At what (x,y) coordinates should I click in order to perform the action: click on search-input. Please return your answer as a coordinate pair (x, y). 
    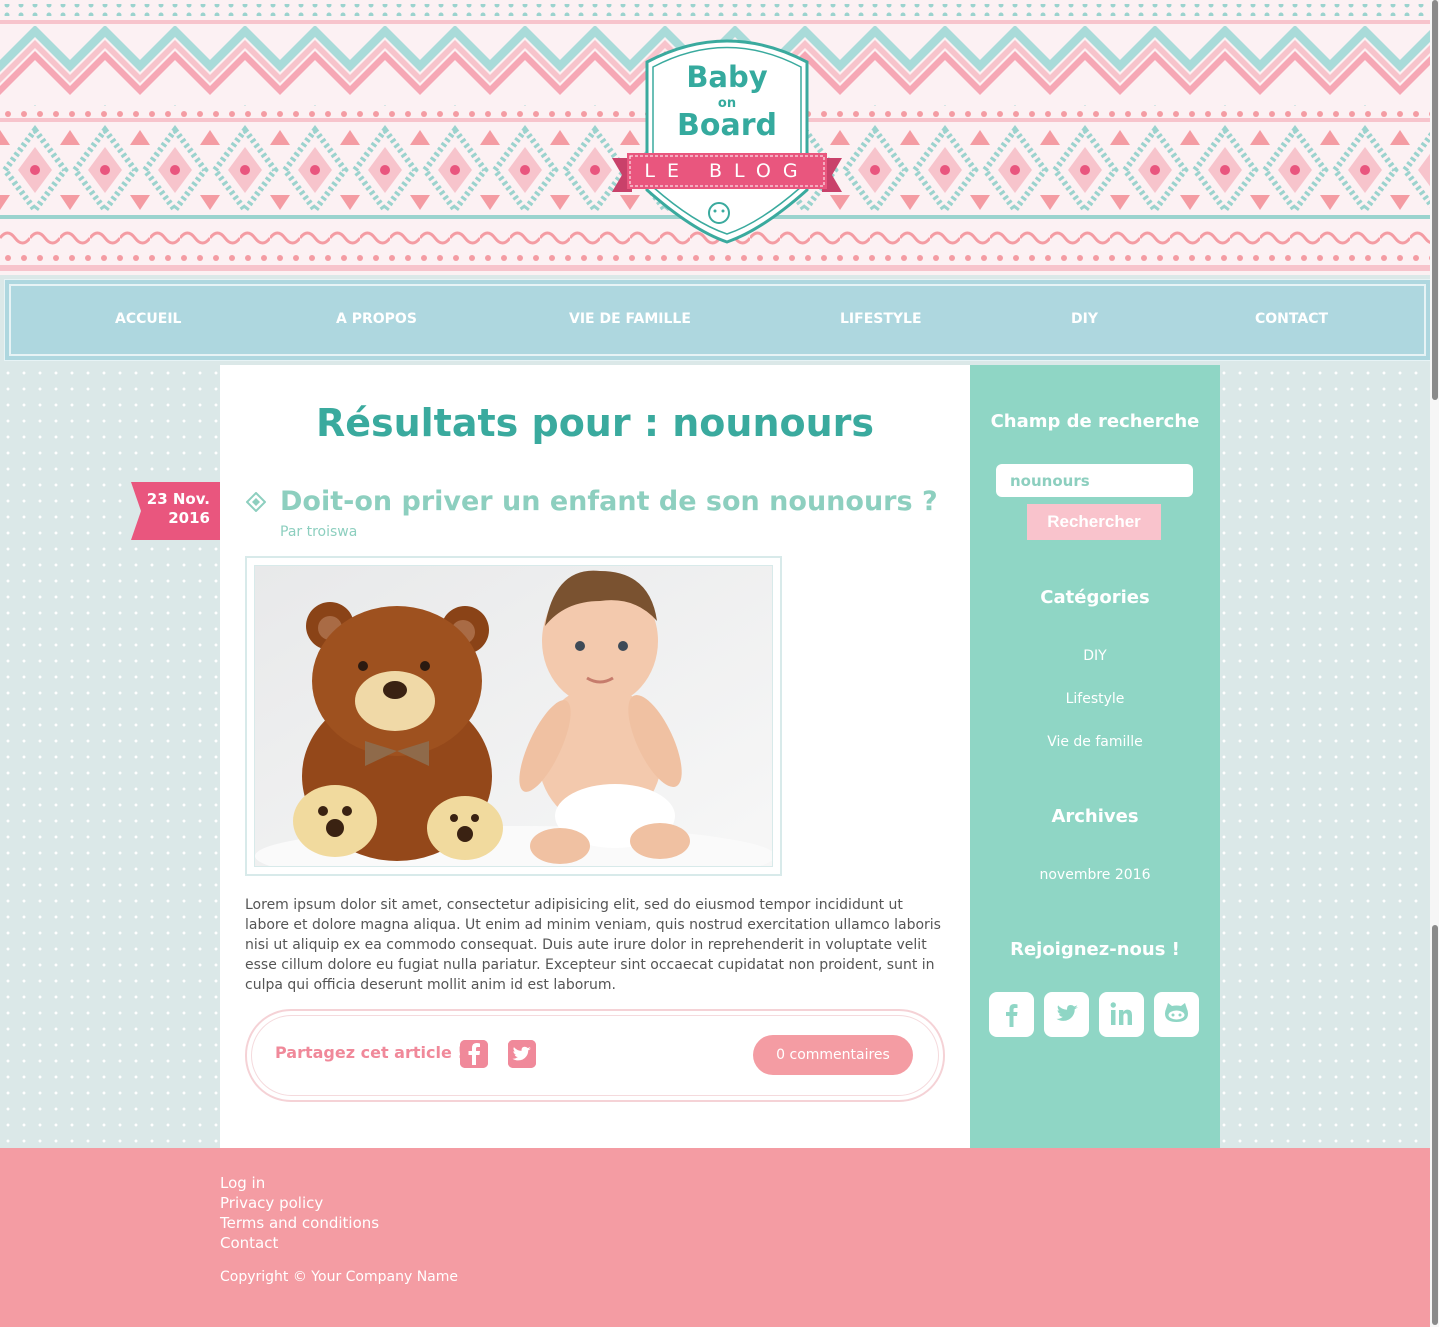
    Looking at the image, I should click on (1094, 480).